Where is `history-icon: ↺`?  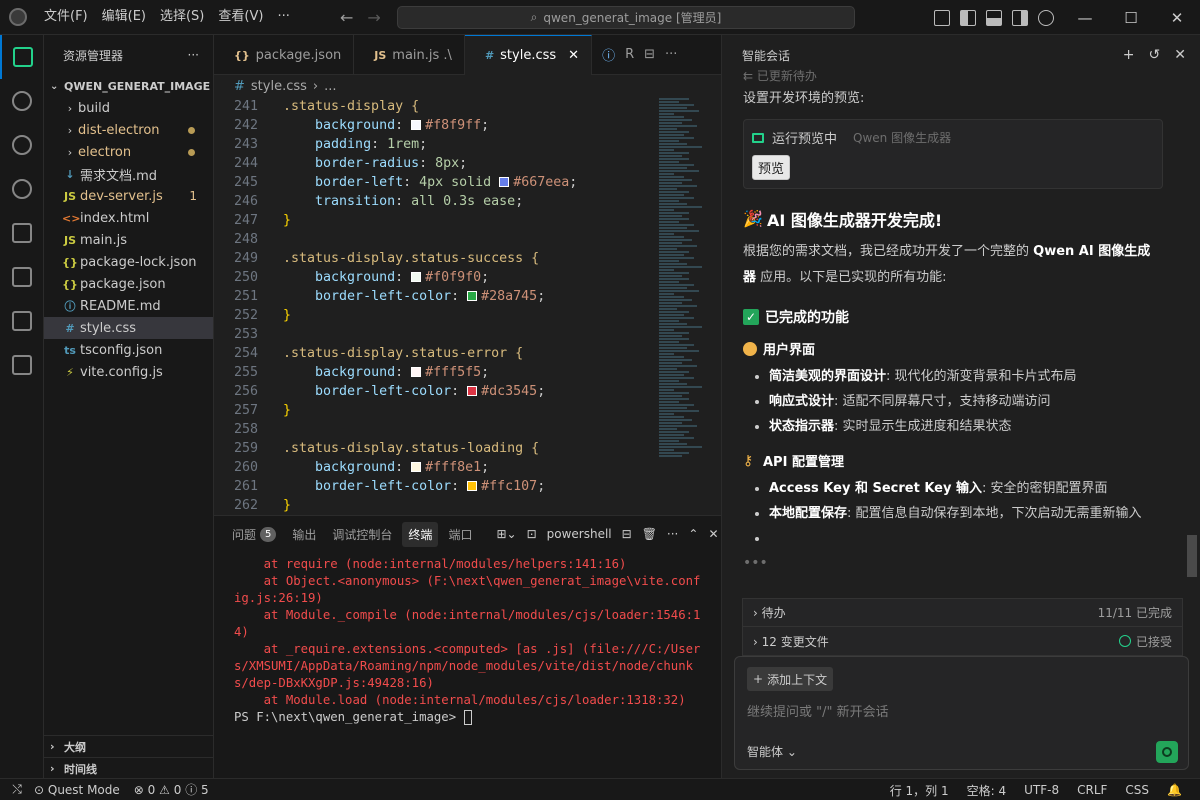 history-icon: ↺ is located at coordinates (1155, 55).